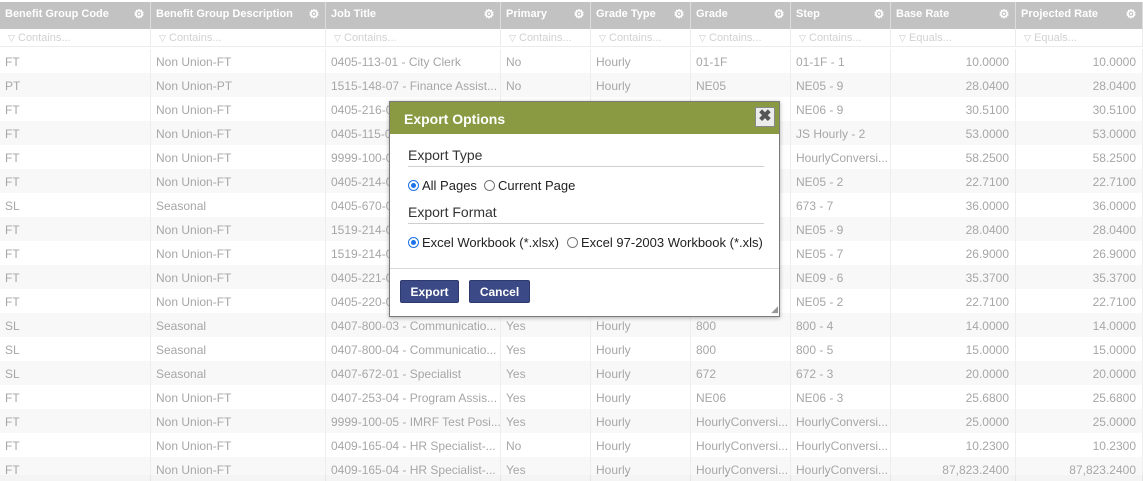 The width and height of the screenshot is (1143, 481). I want to click on export-button: Export, so click(429, 291).